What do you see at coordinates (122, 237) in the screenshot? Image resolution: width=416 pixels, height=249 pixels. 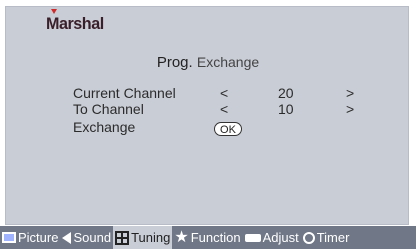 I see `tuning-icon` at bounding box center [122, 237].